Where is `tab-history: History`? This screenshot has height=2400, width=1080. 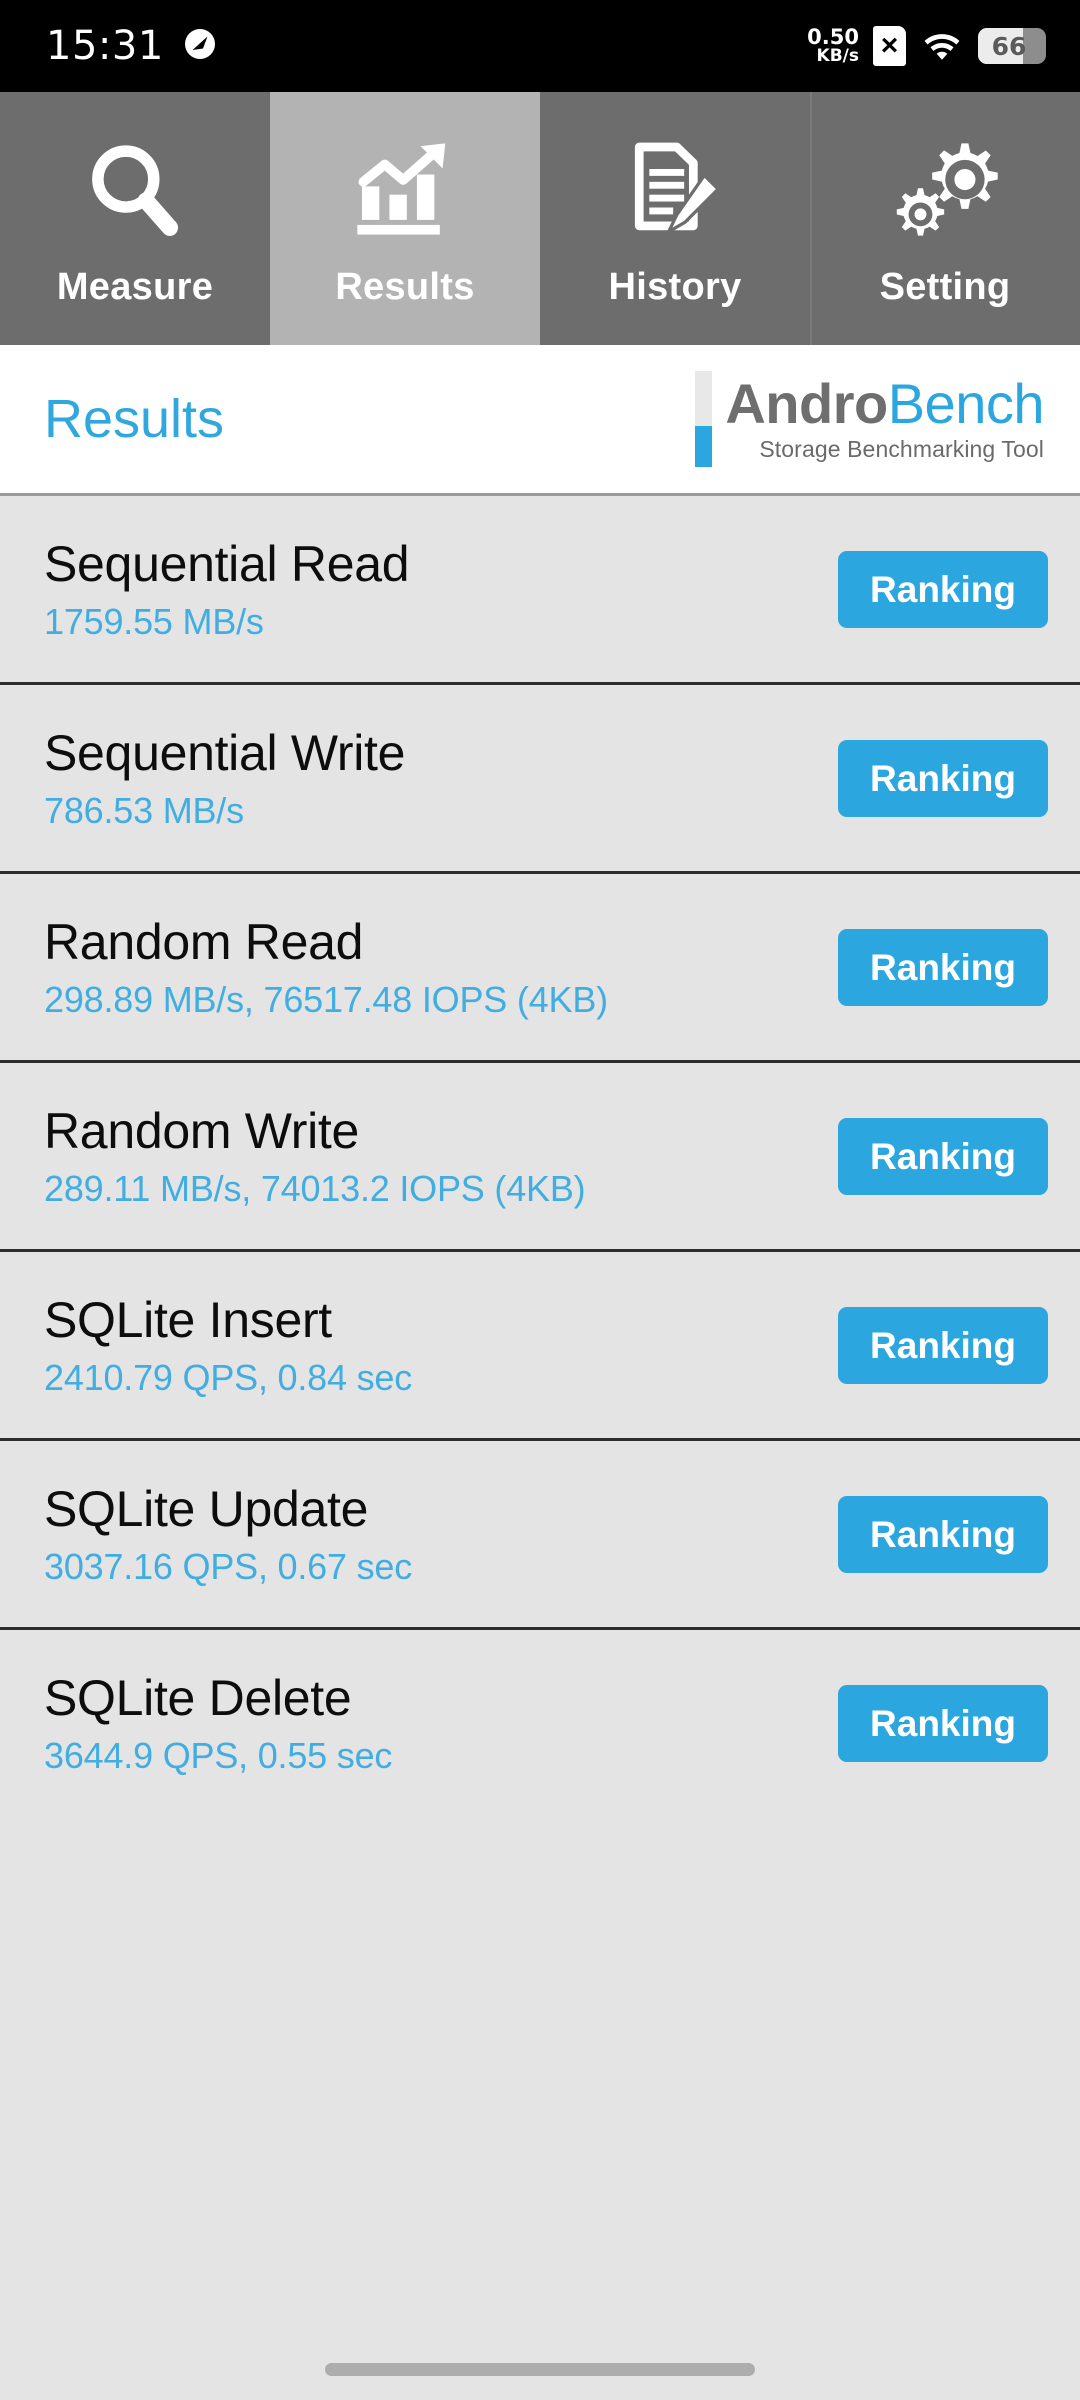
tab-history: History is located at coordinates (675, 218).